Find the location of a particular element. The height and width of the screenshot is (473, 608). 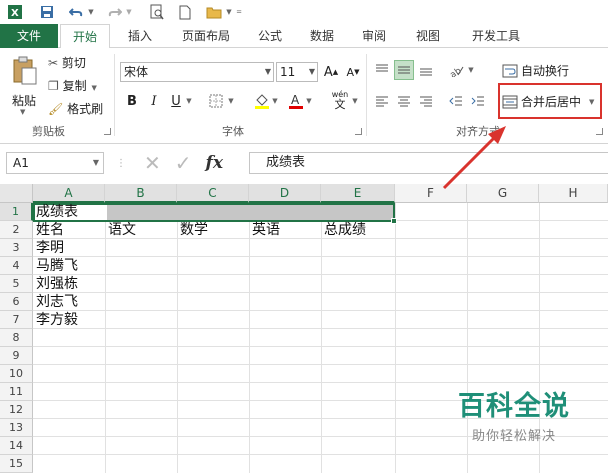

watermark: 百科全说 助你轻松解决 is located at coordinates (514, 415).